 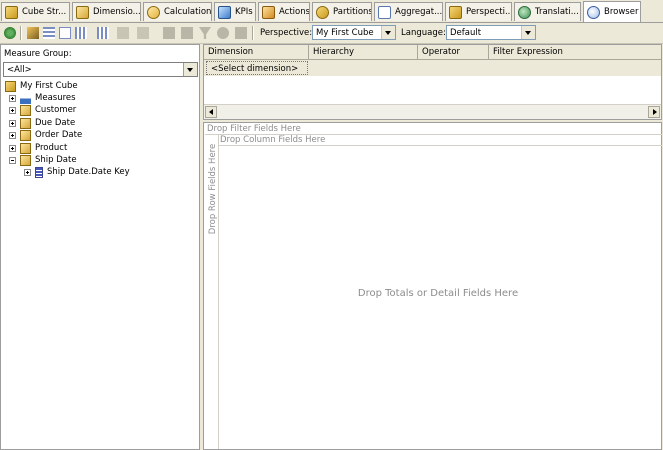 I want to click on tree-node-ship-date: Ship Date, so click(x=43, y=160).